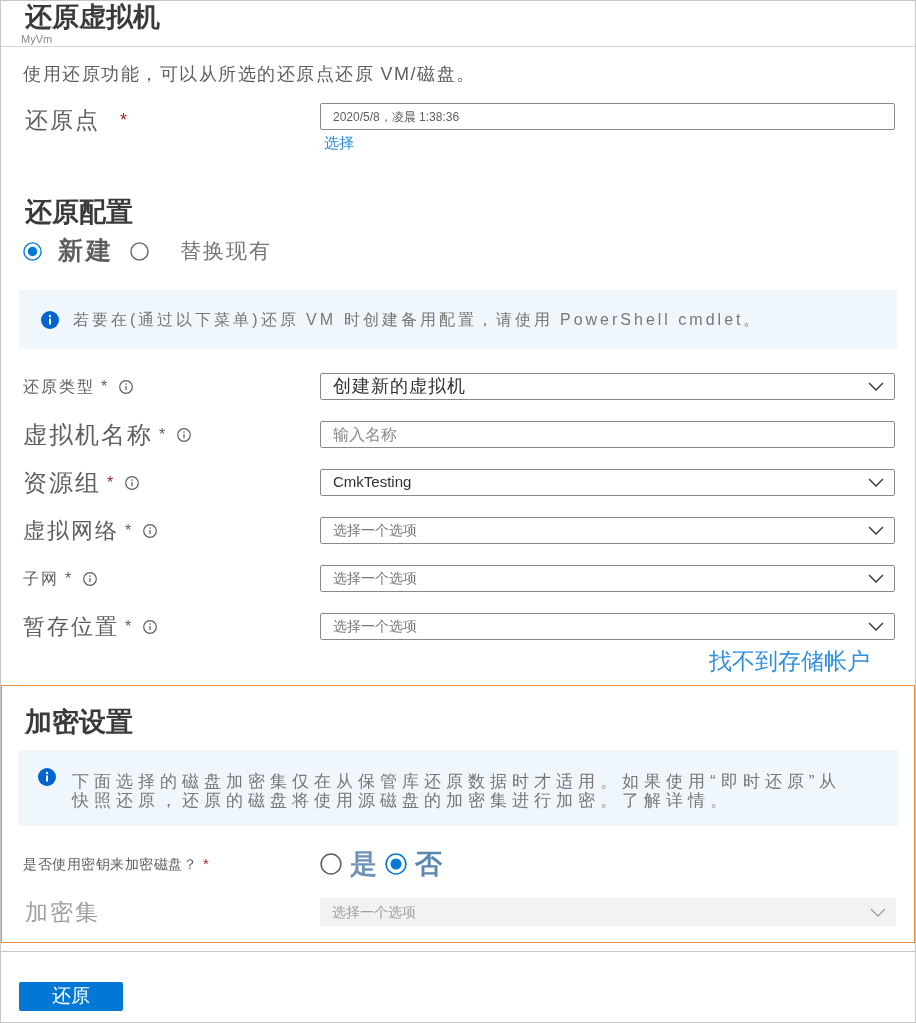 Image resolution: width=916 pixels, height=1023 pixels. I want to click on restore-button: 还原, so click(71, 996).